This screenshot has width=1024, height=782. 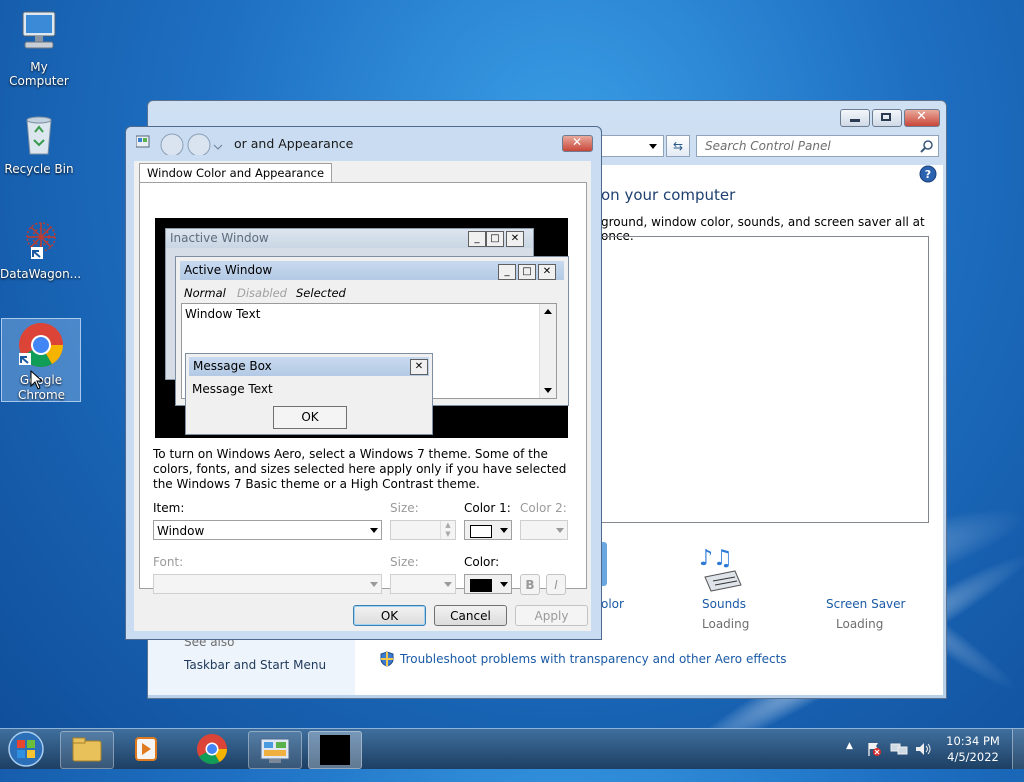 I want to click on font-size-select, so click(x=423, y=584).